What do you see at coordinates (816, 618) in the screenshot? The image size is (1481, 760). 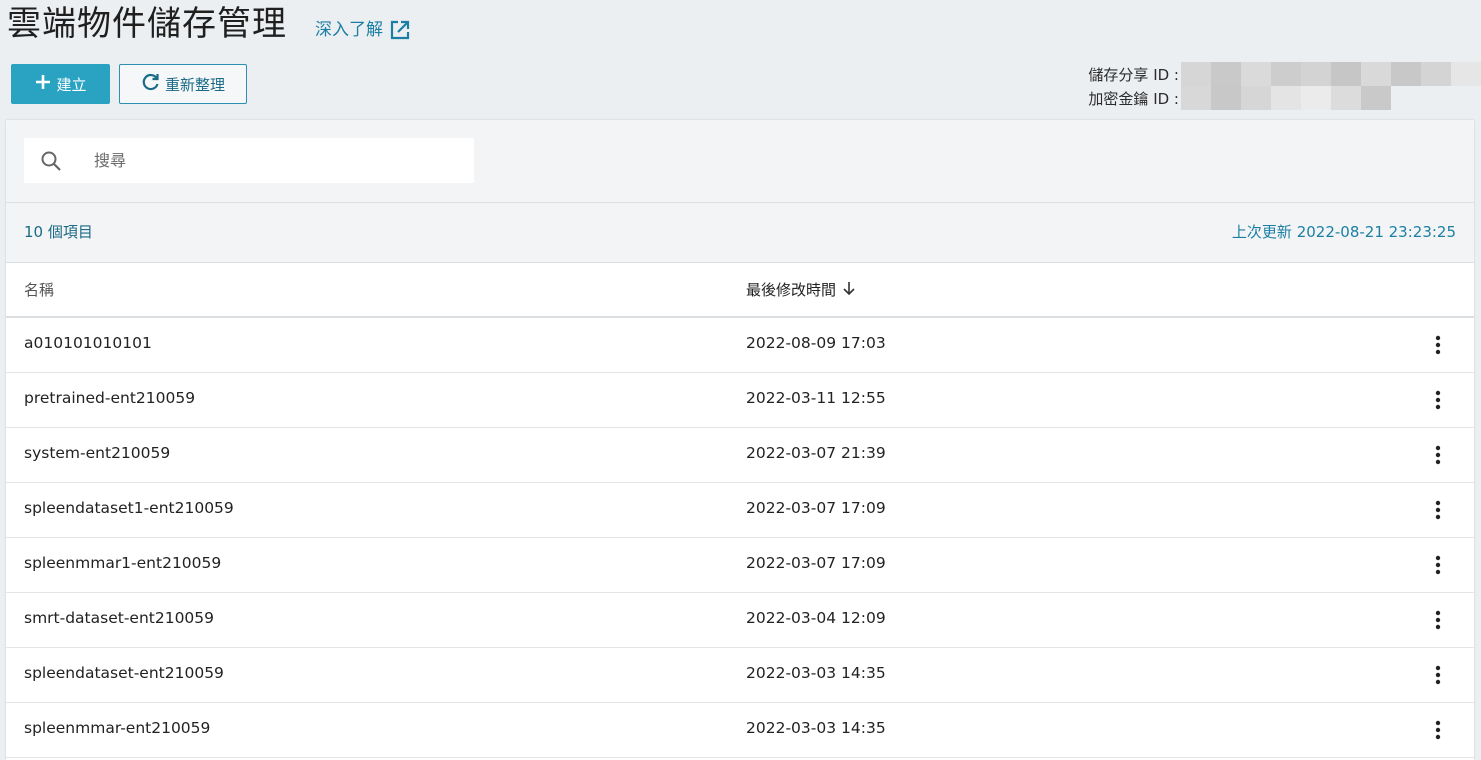 I see `cell-modified: 2022-03-04 12:09` at bounding box center [816, 618].